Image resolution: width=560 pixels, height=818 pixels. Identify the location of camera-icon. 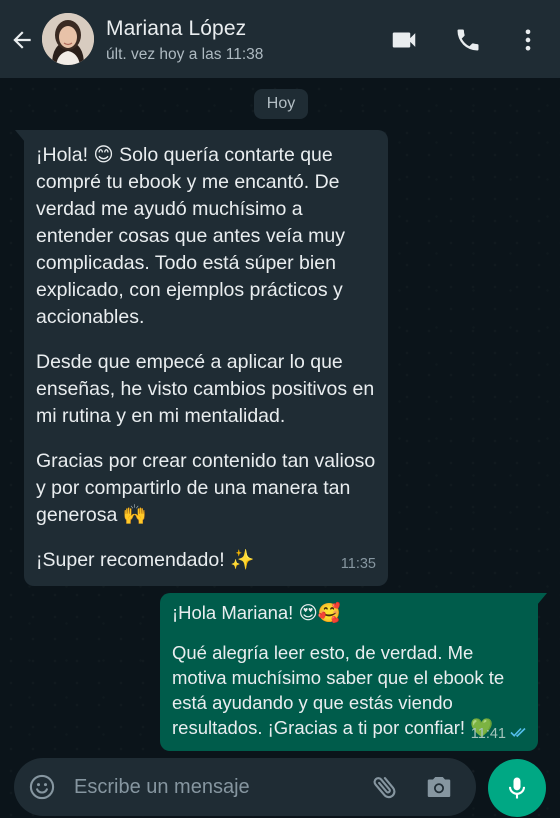
(439, 787).